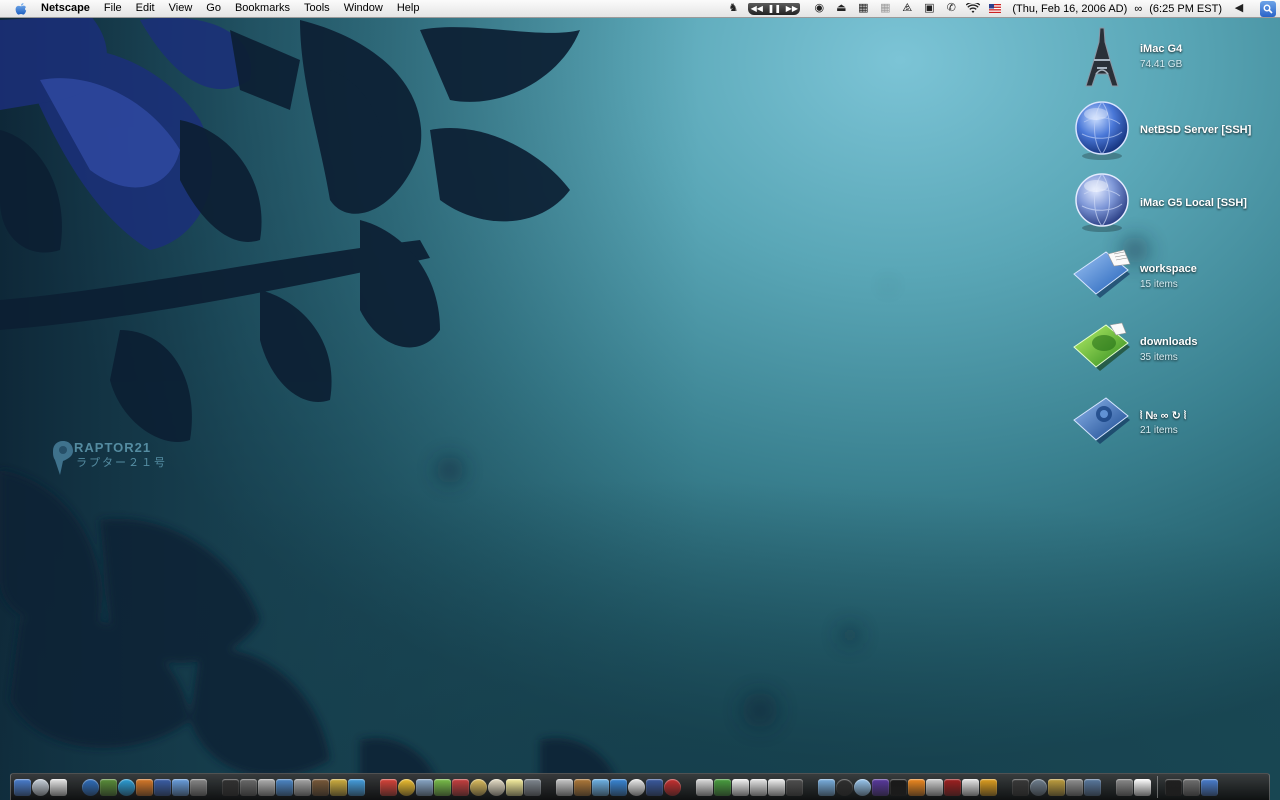 The height and width of the screenshot is (800, 1280). What do you see at coordinates (819, 8) in the screenshot?
I see `palette-icon: ◉` at bounding box center [819, 8].